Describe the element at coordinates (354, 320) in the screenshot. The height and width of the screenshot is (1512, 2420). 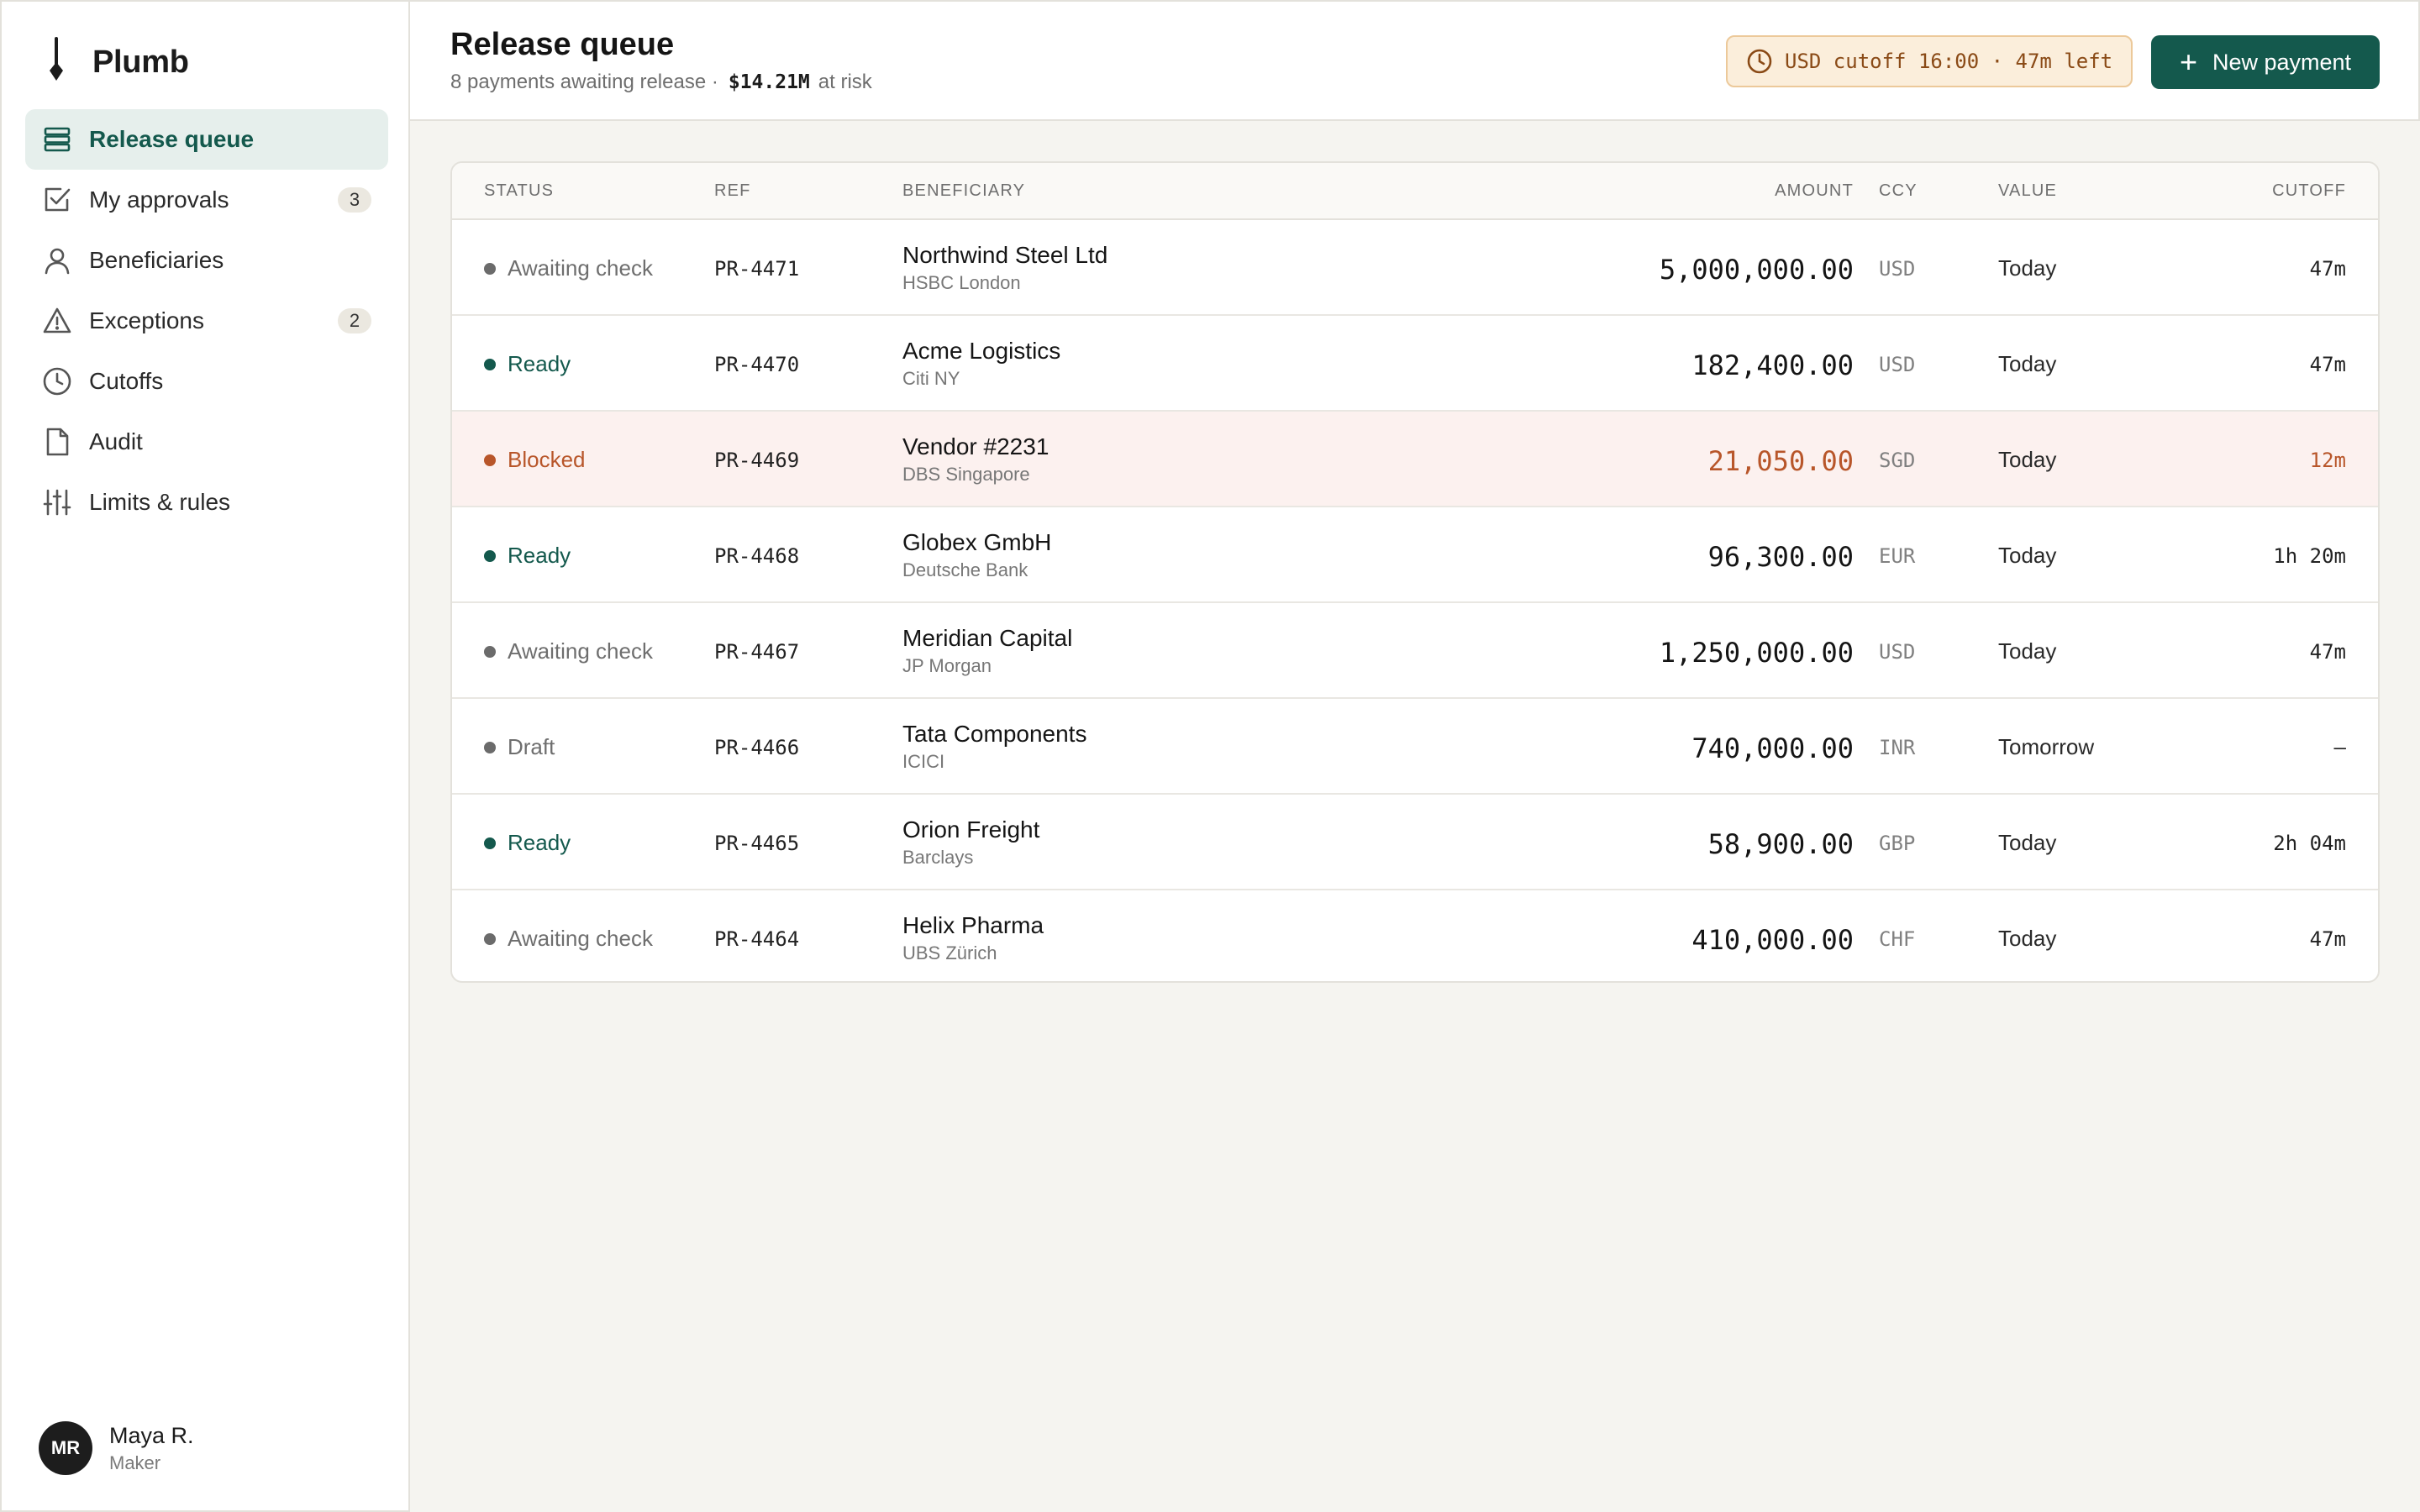
I see `exceptions-count-badge: 2` at that location.